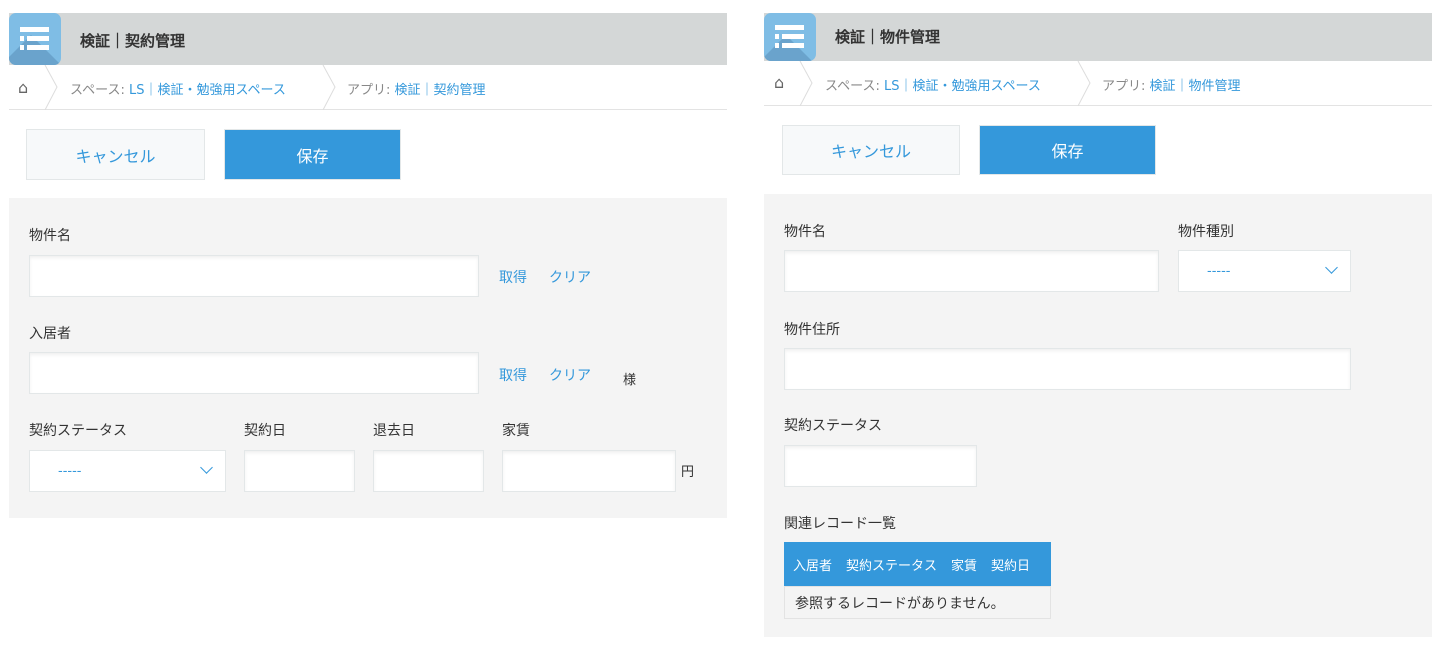 The height and width of the screenshot is (647, 1440). I want to click on rent-label: 家賃, so click(516, 431).